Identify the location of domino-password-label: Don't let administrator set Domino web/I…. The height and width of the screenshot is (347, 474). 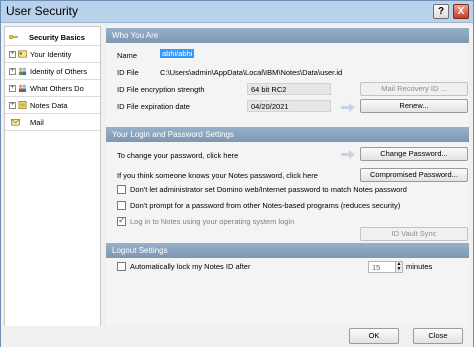
(268, 189).